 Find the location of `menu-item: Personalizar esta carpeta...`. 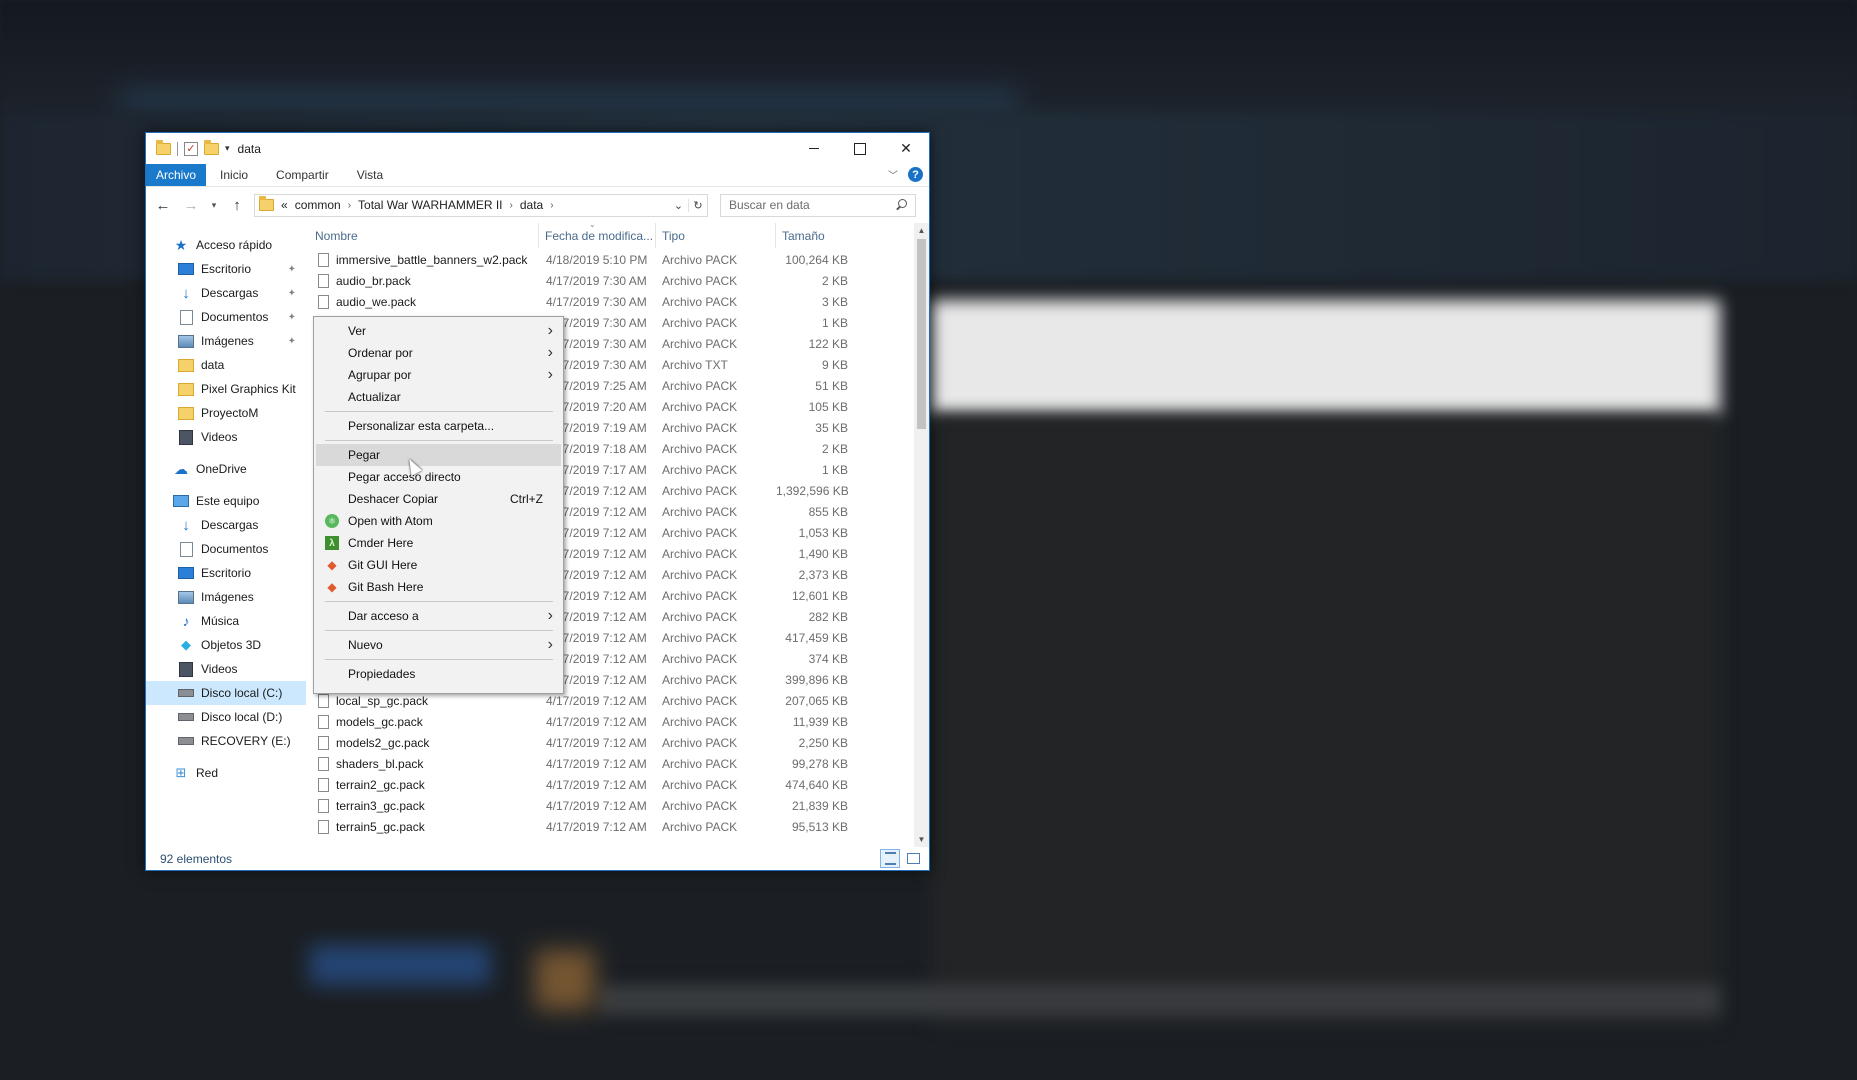

menu-item: Personalizar esta carpeta... is located at coordinates (438, 426).